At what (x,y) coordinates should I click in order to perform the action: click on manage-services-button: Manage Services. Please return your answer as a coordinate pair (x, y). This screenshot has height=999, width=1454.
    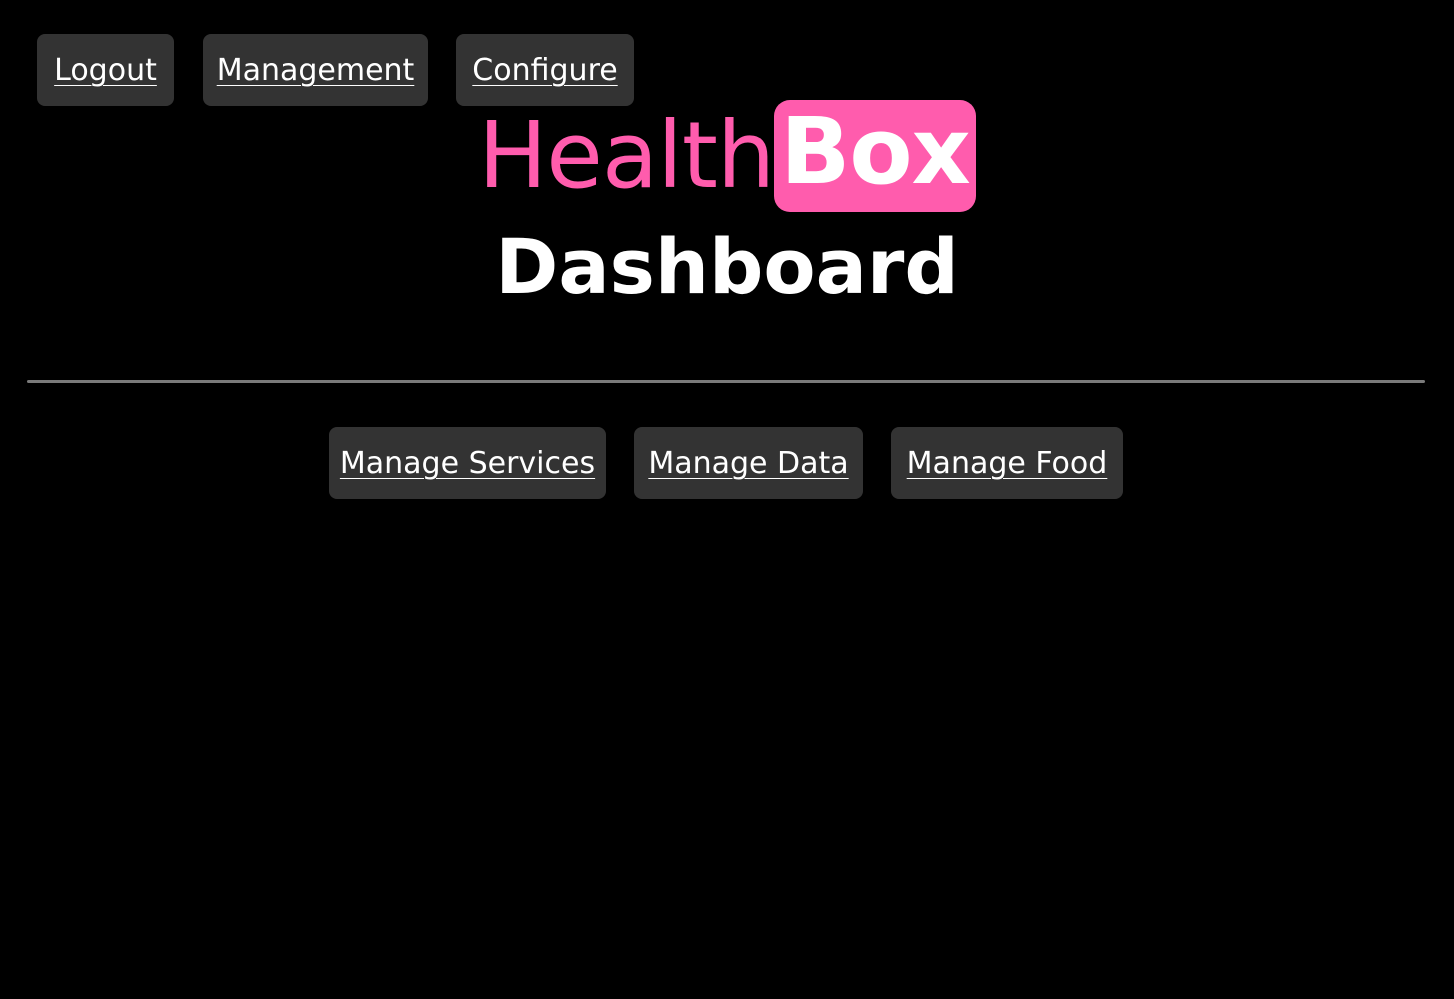
    Looking at the image, I should click on (467, 463).